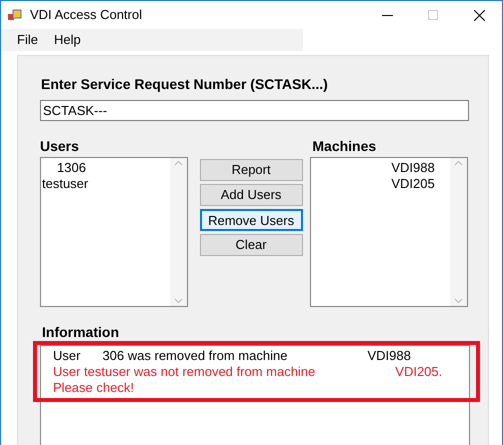 This screenshot has height=445, width=503. I want to click on message-text: Please check!, so click(93, 388).